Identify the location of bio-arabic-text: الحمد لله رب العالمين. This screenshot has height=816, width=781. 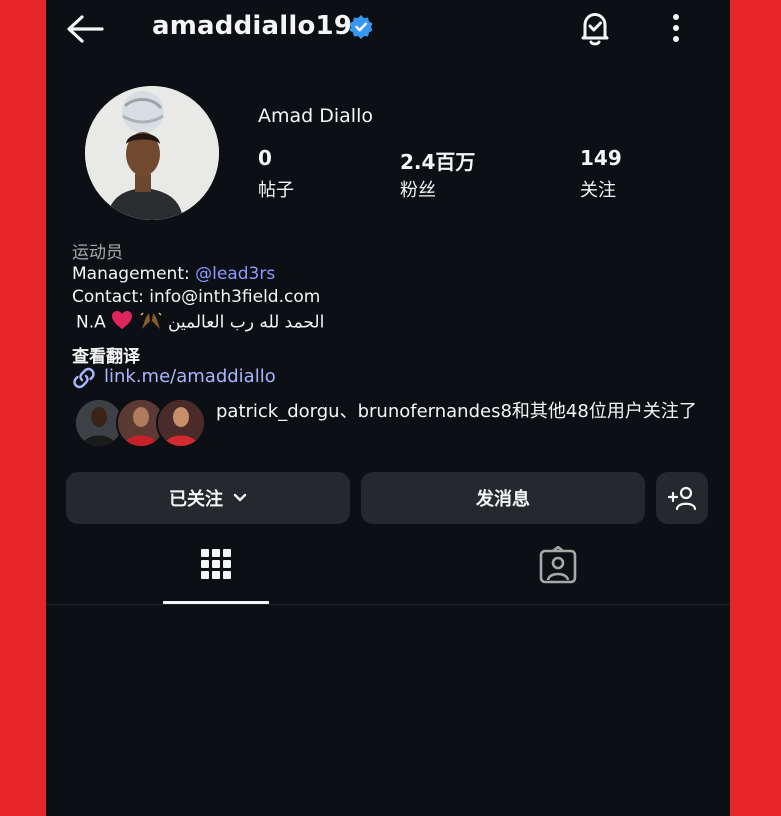
(246, 322).